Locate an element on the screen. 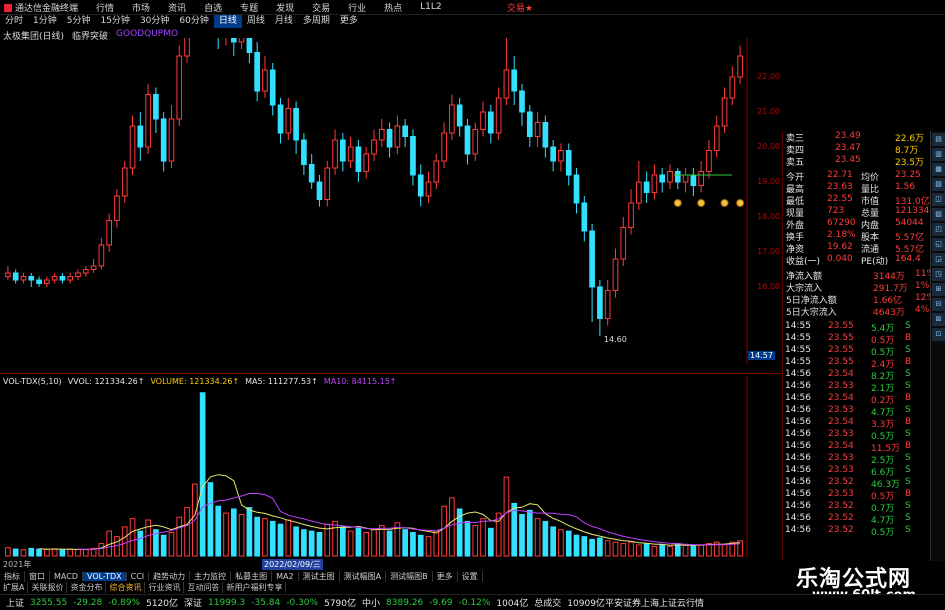  menu-hangye: 行业 is located at coordinates (357, 7).